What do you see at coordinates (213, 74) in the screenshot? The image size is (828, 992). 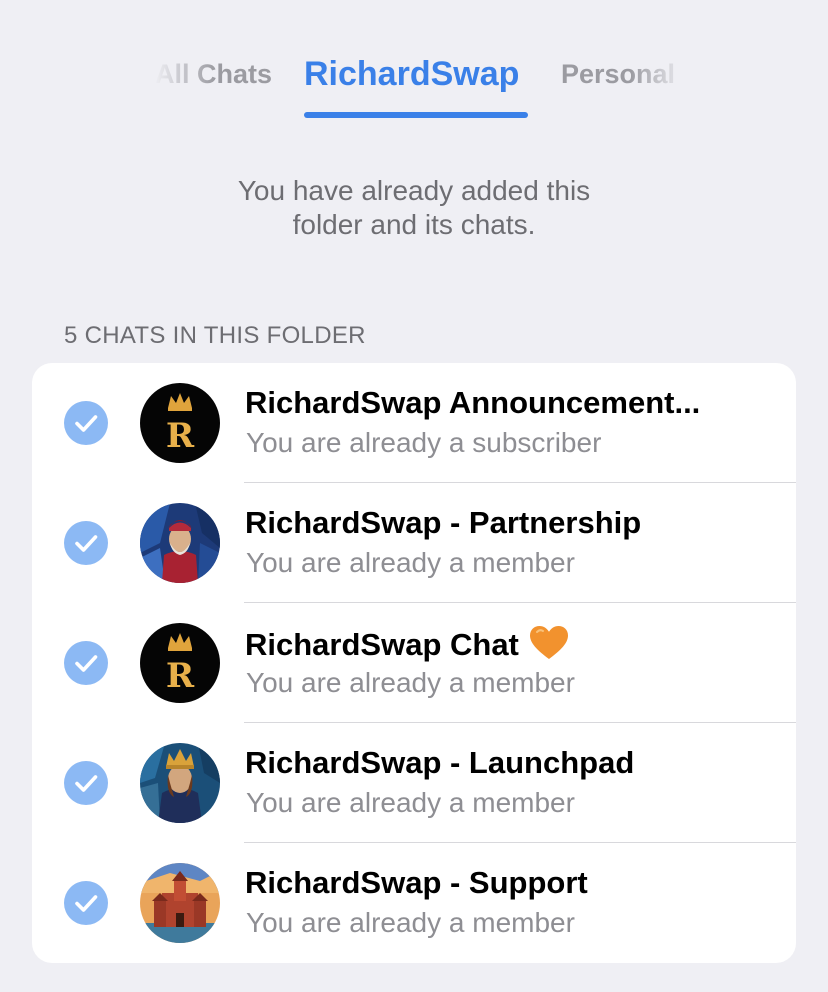 I see `tab-all-chats-label: All Chats` at bounding box center [213, 74].